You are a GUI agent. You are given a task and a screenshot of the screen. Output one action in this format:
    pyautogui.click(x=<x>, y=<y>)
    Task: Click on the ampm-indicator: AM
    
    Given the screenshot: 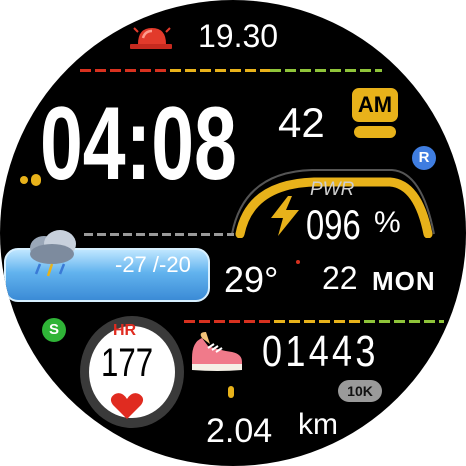 What is the action you would take?
    pyautogui.click(x=375, y=105)
    